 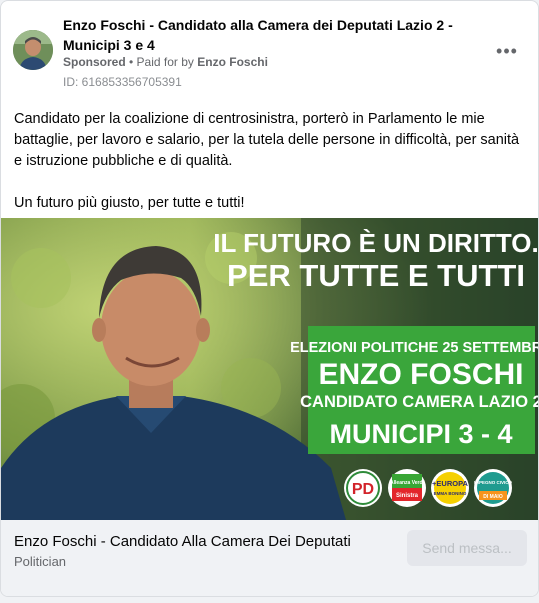 I want to click on party-logo-europa: +EUROPA EMMA BONINO, so click(x=450, y=488).